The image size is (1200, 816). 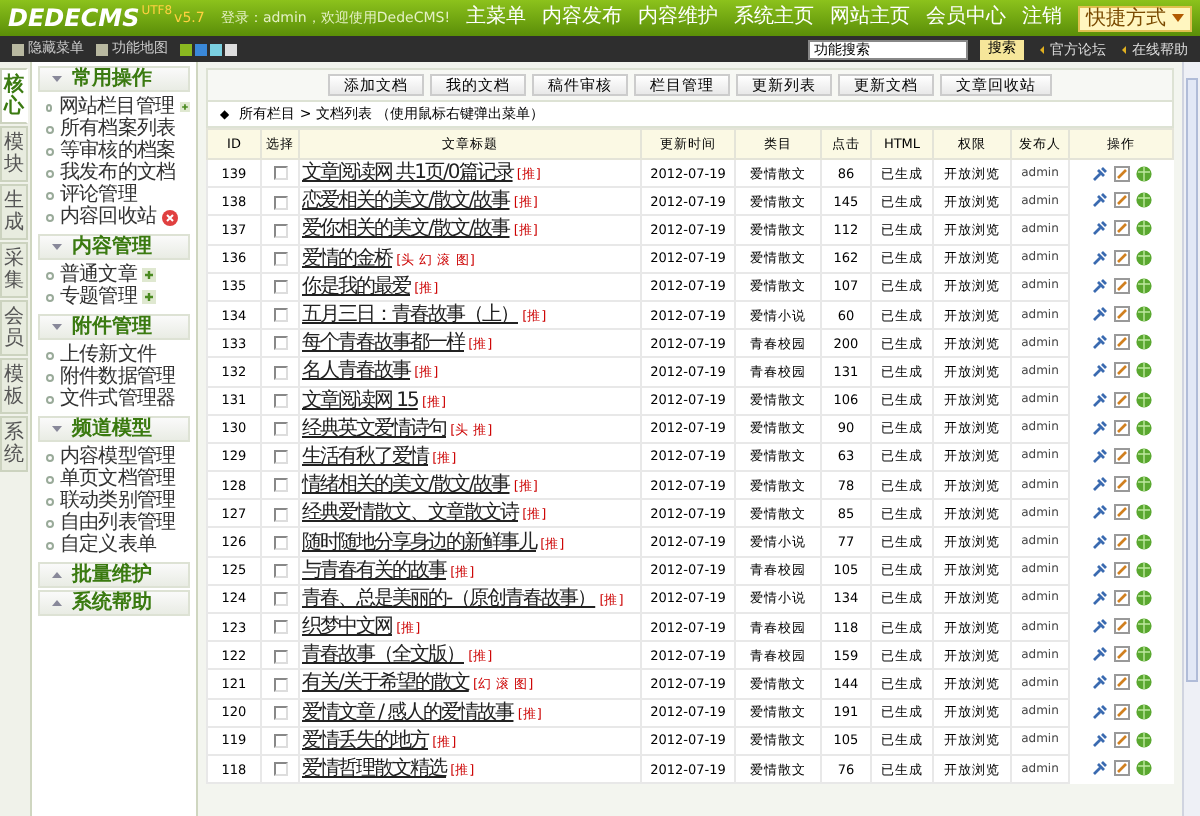 I want to click on article-title-link: 织梦中文网, so click(x=347, y=627).